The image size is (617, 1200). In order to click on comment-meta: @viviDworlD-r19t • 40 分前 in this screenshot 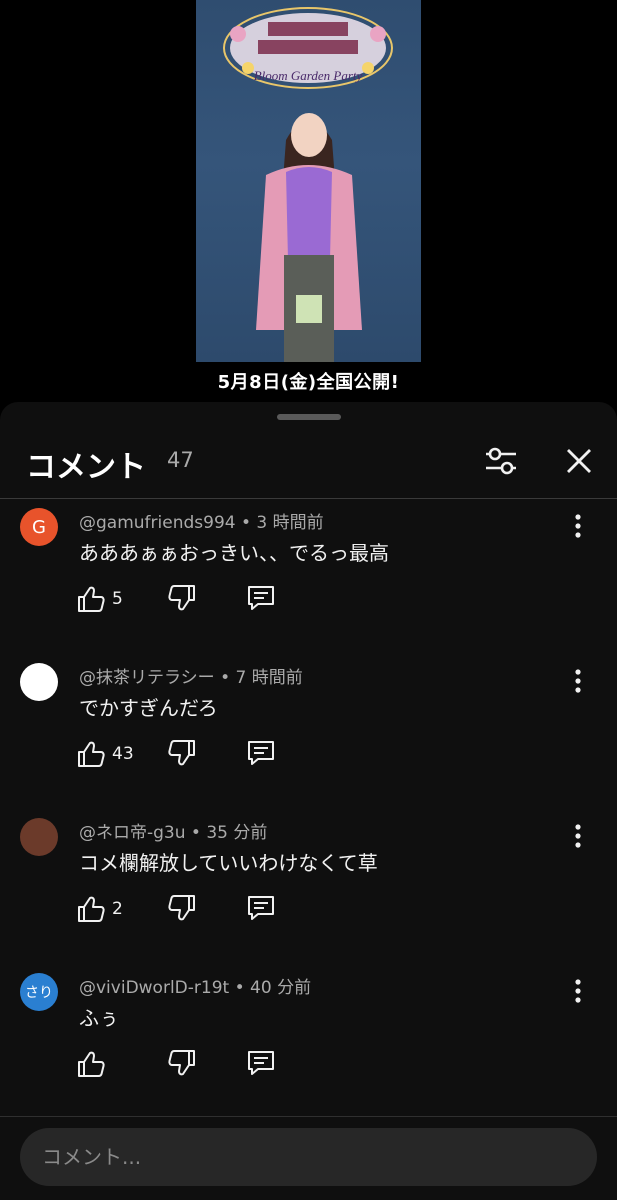, I will do `click(195, 985)`.